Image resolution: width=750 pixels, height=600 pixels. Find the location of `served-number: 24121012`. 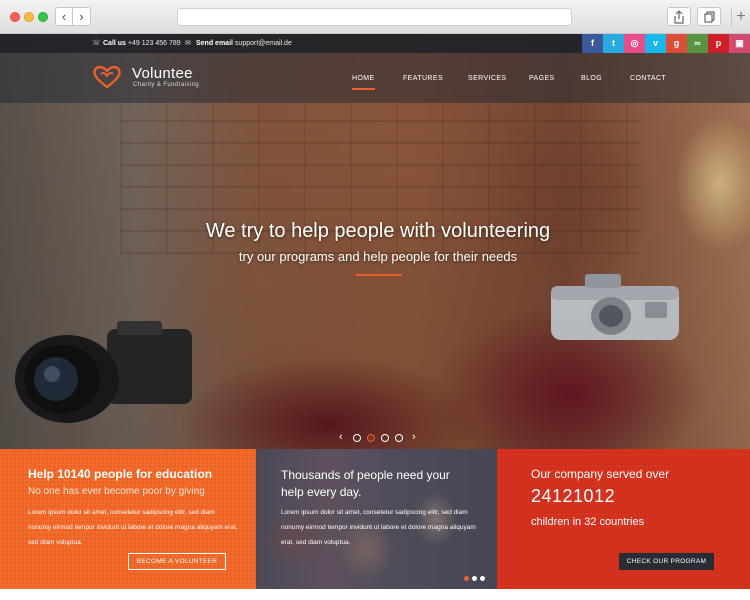

served-number: 24121012 is located at coordinates (573, 496).